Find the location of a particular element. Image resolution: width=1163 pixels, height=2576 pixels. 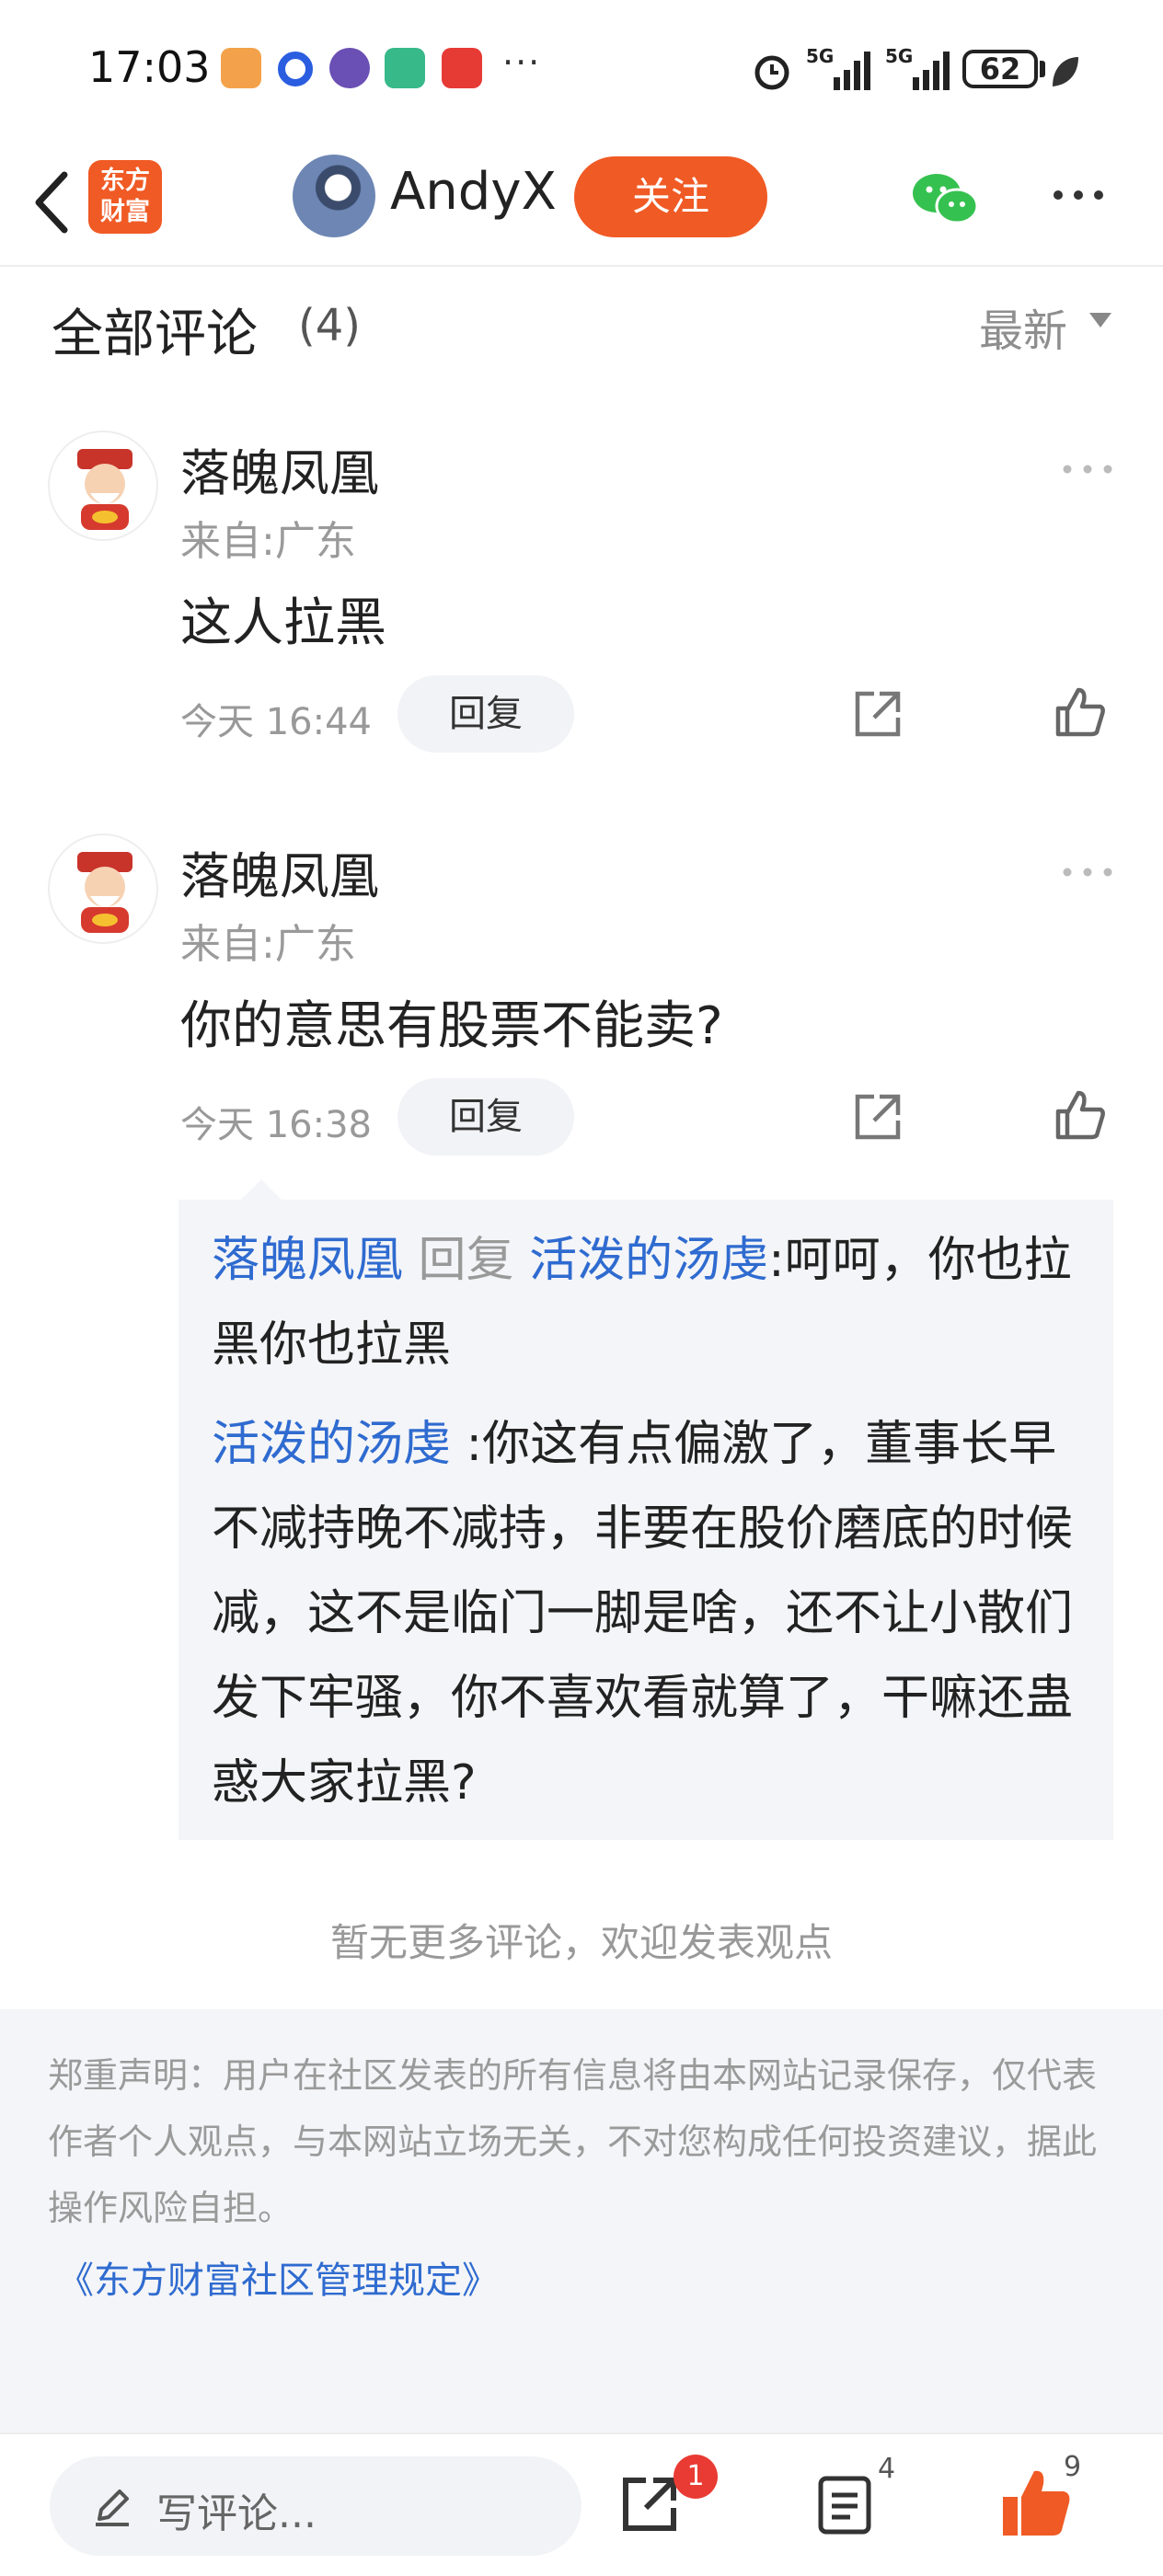

news-app-icon is located at coordinates (462, 68).